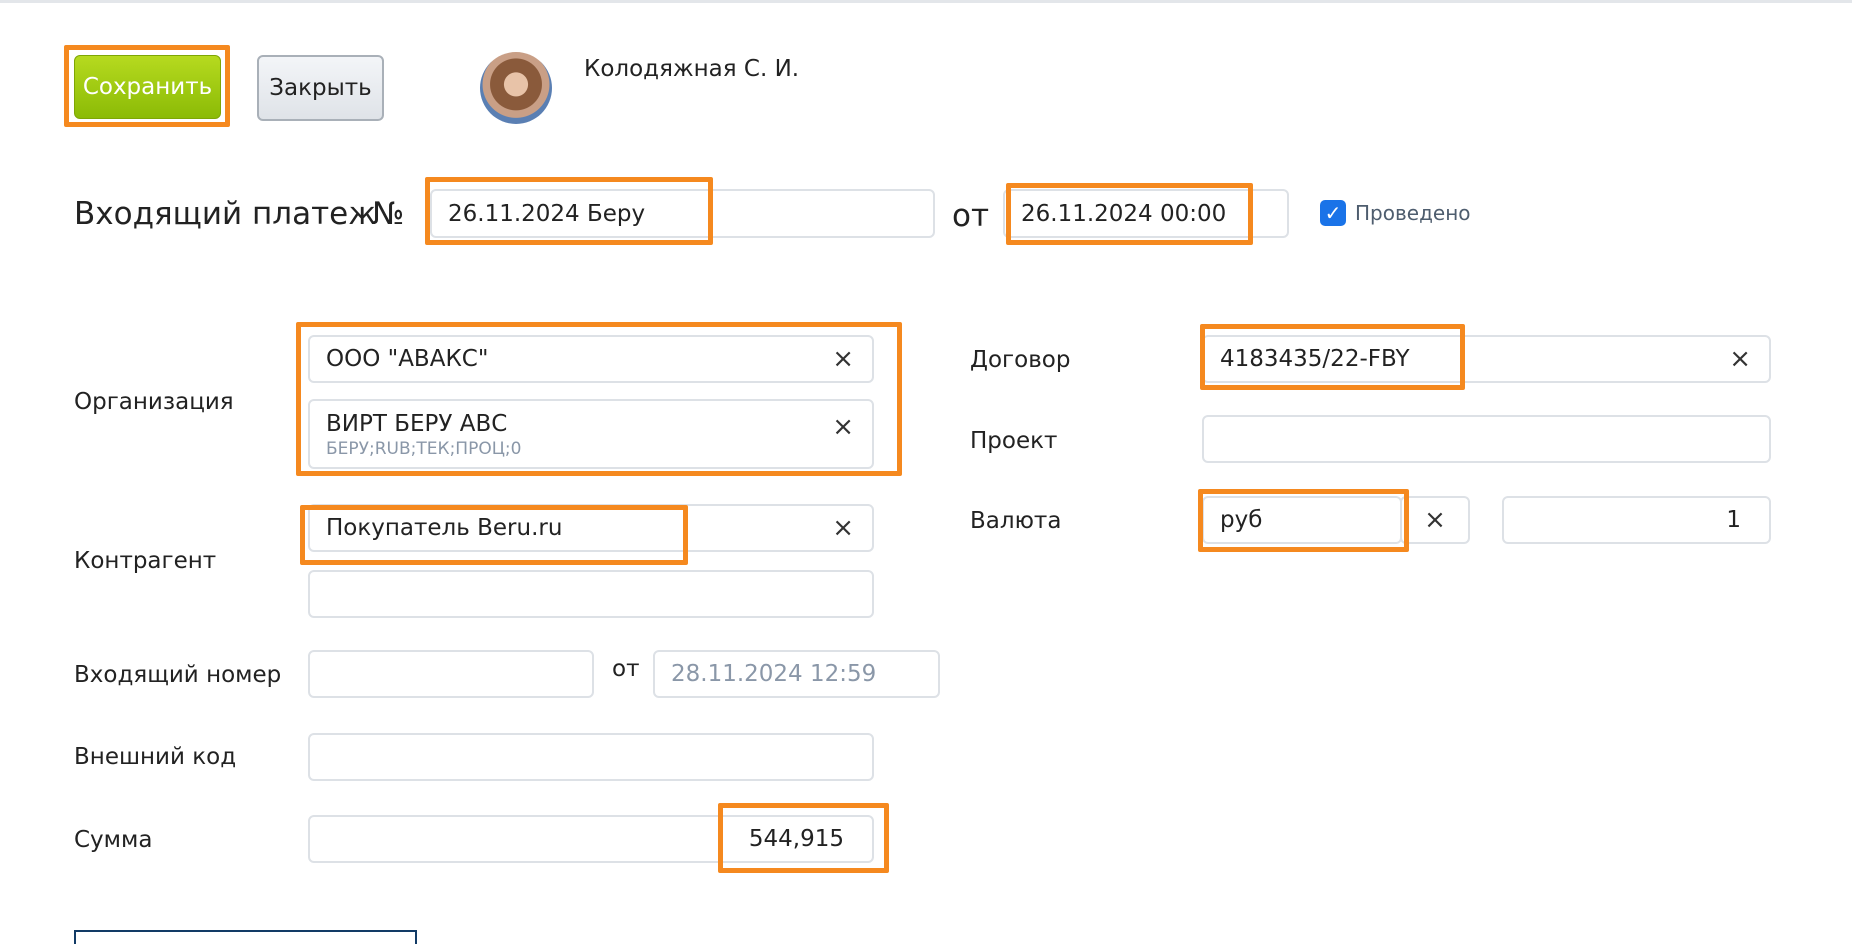 The width and height of the screenshot is (1852, 944). What do you see at coordinates (774, 674) in the screenshot?
I see `incoming-date-placeholder: 28.11.2024 12:59` at bounding box center [774, 674].